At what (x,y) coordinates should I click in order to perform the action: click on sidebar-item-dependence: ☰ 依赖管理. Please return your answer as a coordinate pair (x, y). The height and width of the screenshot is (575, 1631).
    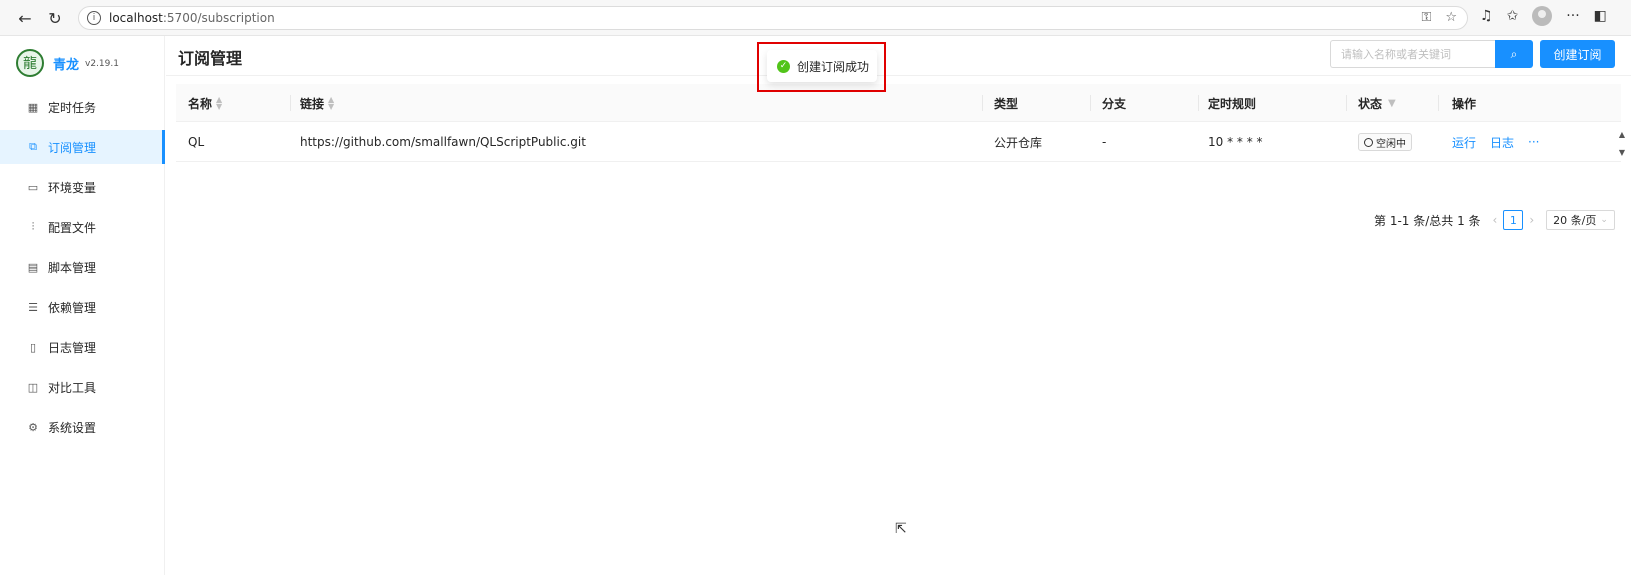
    Looking at the image, I should click on (82, 307).